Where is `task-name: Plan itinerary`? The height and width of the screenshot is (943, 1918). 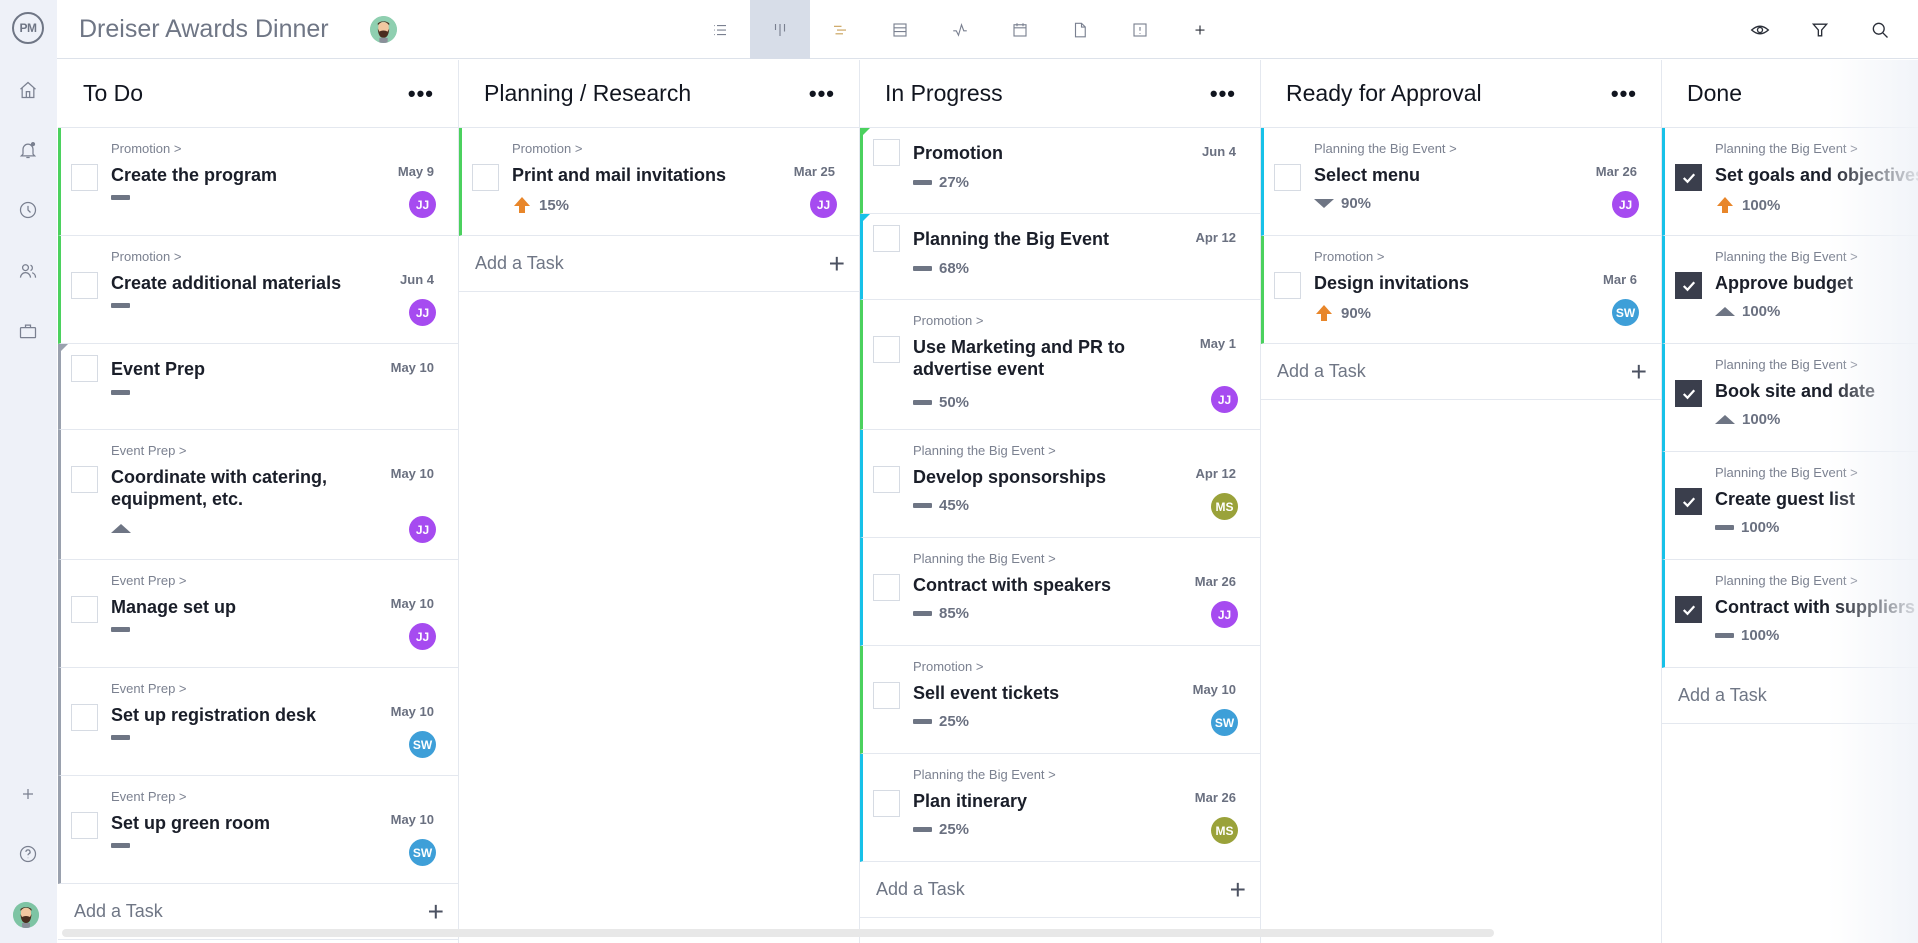 task-name: Plan itinerary is located at coordinates (1033, 801).